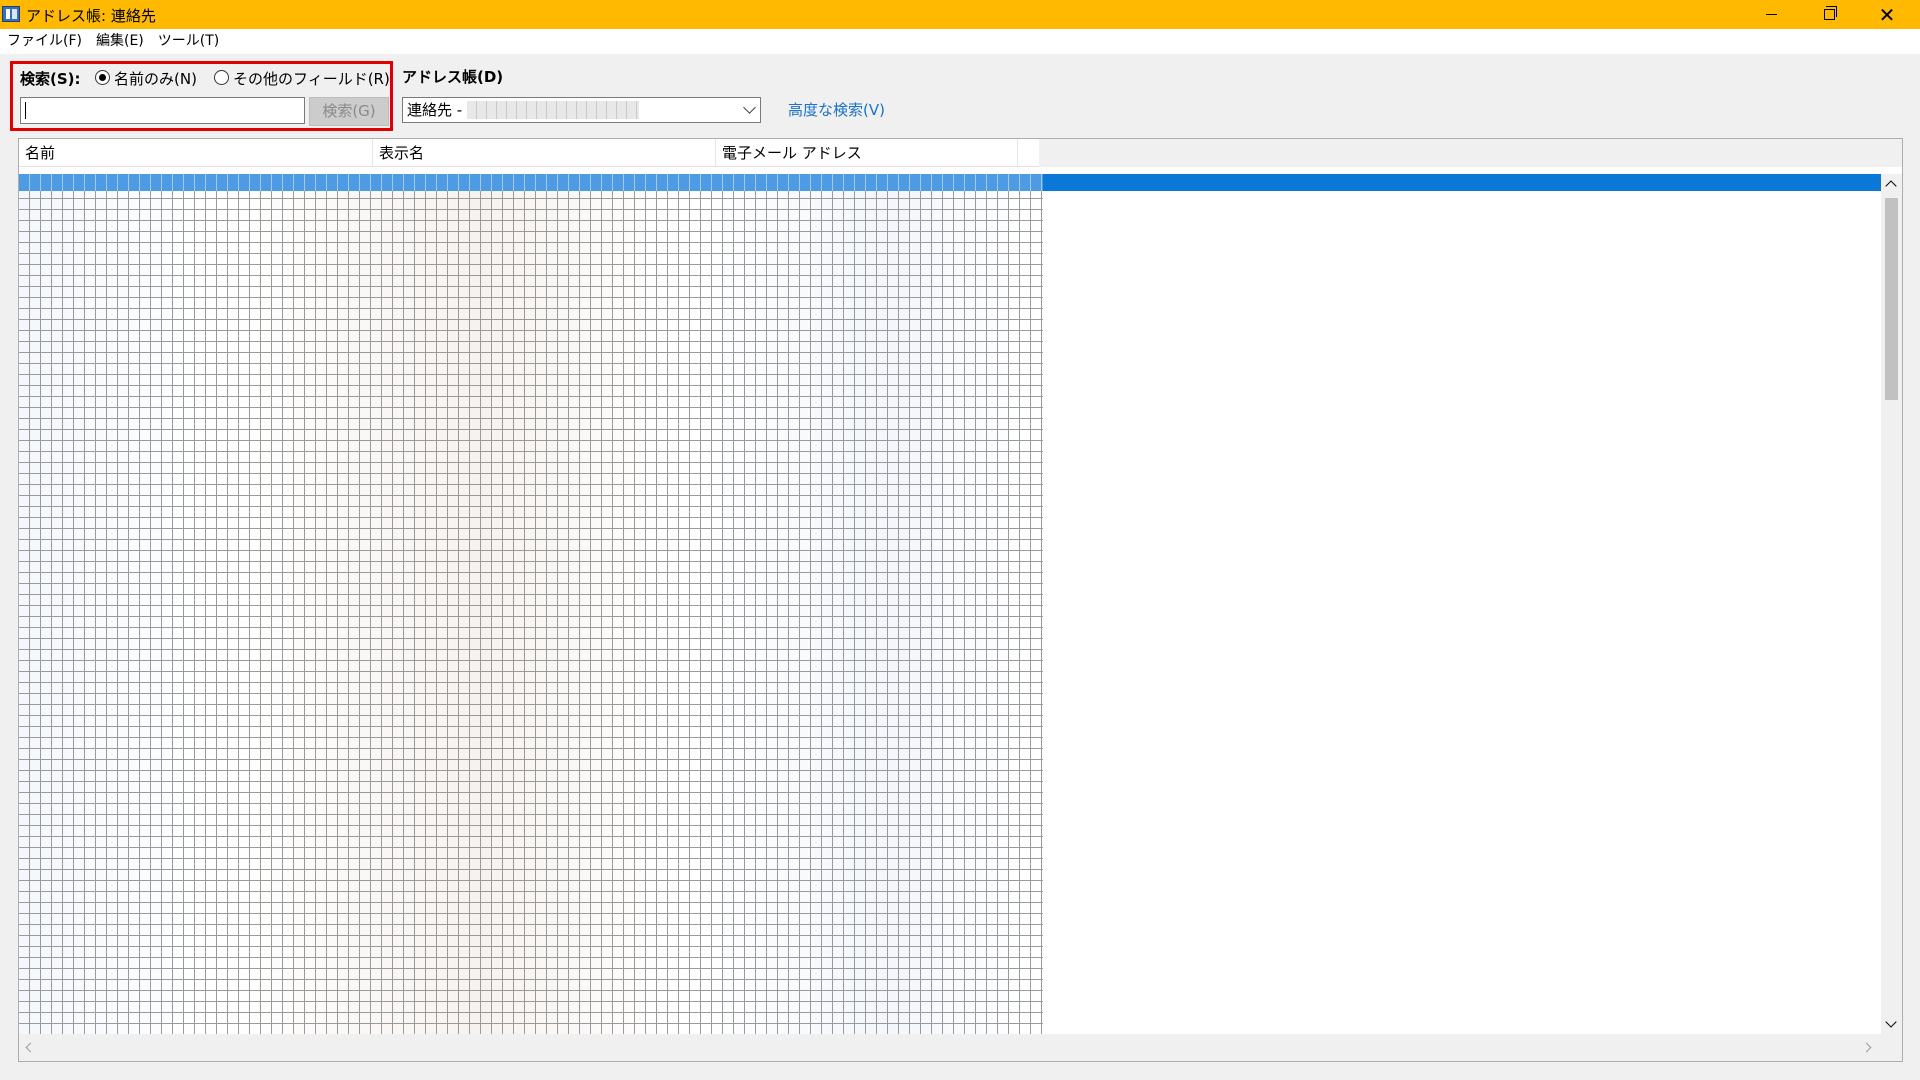  What do you see at coordinates (1866, 1047) in the screenshot?
I see `scroll-right-icon` at bounding box center [1866, 1047].